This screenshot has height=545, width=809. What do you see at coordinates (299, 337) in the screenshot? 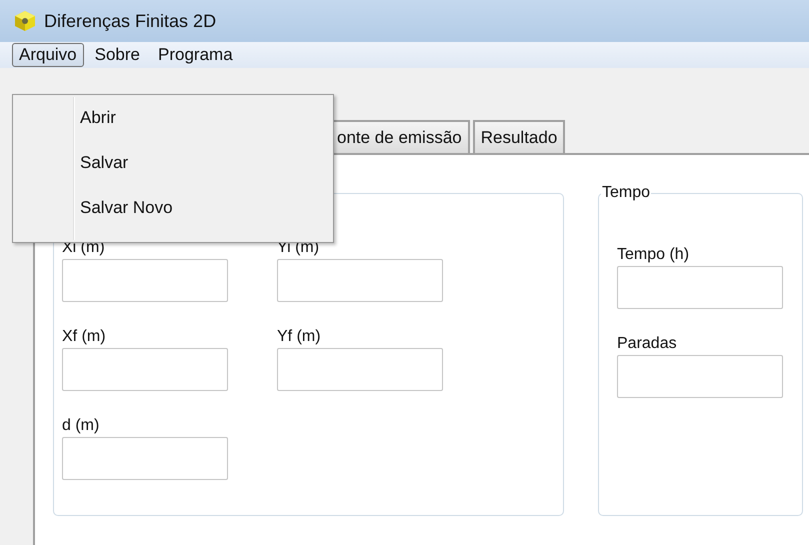
I see `field-label: Yf (m)` at bounding box center [299, 337].